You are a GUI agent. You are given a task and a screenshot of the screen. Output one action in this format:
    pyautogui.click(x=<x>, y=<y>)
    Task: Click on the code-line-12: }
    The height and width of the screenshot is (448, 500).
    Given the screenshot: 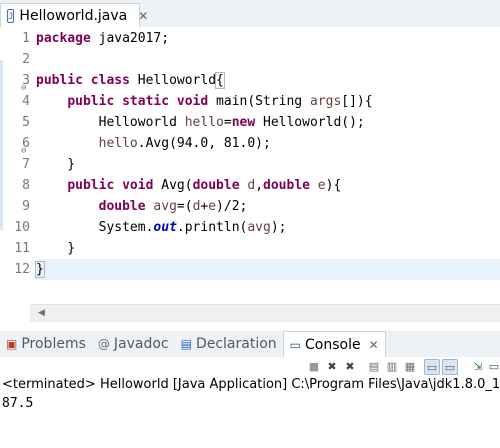 What is the action you would take?
    pyautogui.click(x=267, y=269)
    